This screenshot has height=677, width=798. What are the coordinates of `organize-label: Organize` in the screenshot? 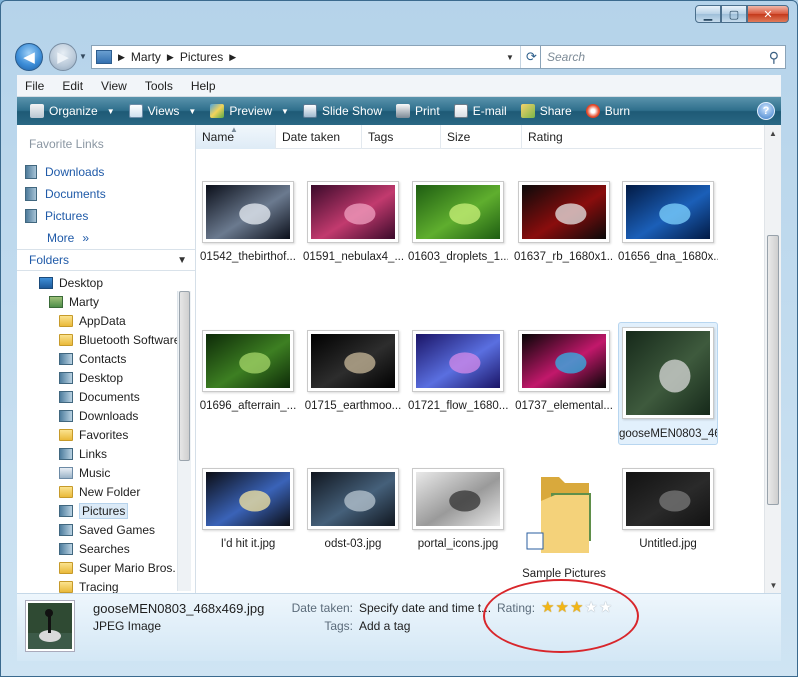 It's located at (73, 111).